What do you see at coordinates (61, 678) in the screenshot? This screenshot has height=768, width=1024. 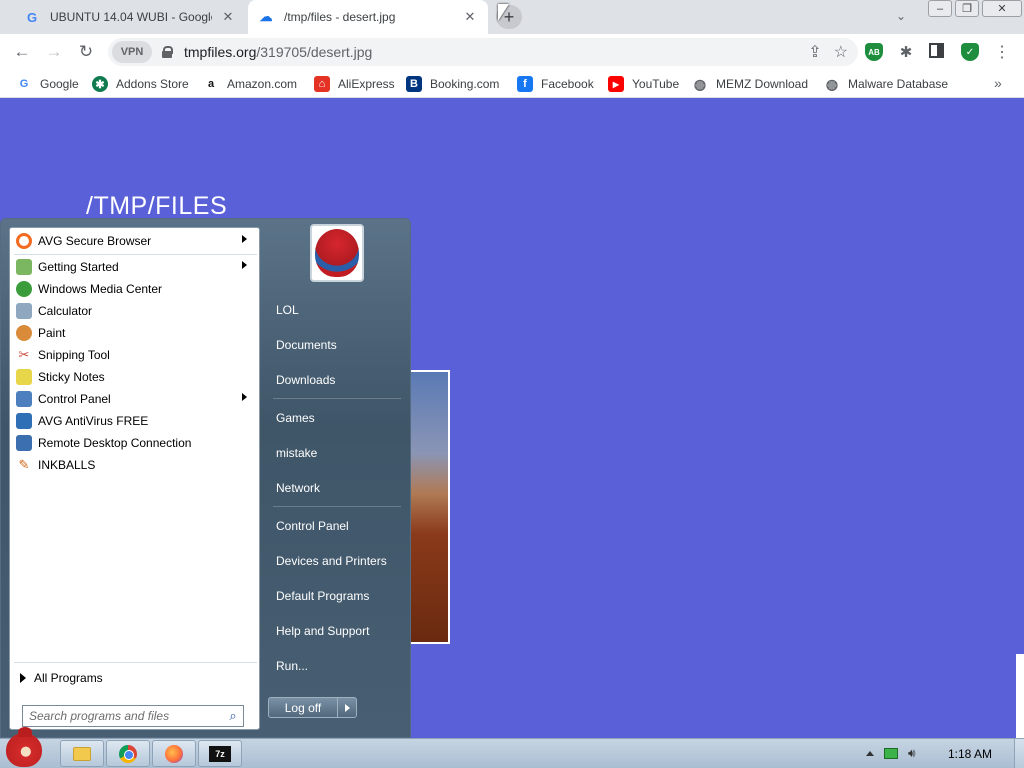 I see `all-programs-button: All Programs` at bounding box center [61, 678].